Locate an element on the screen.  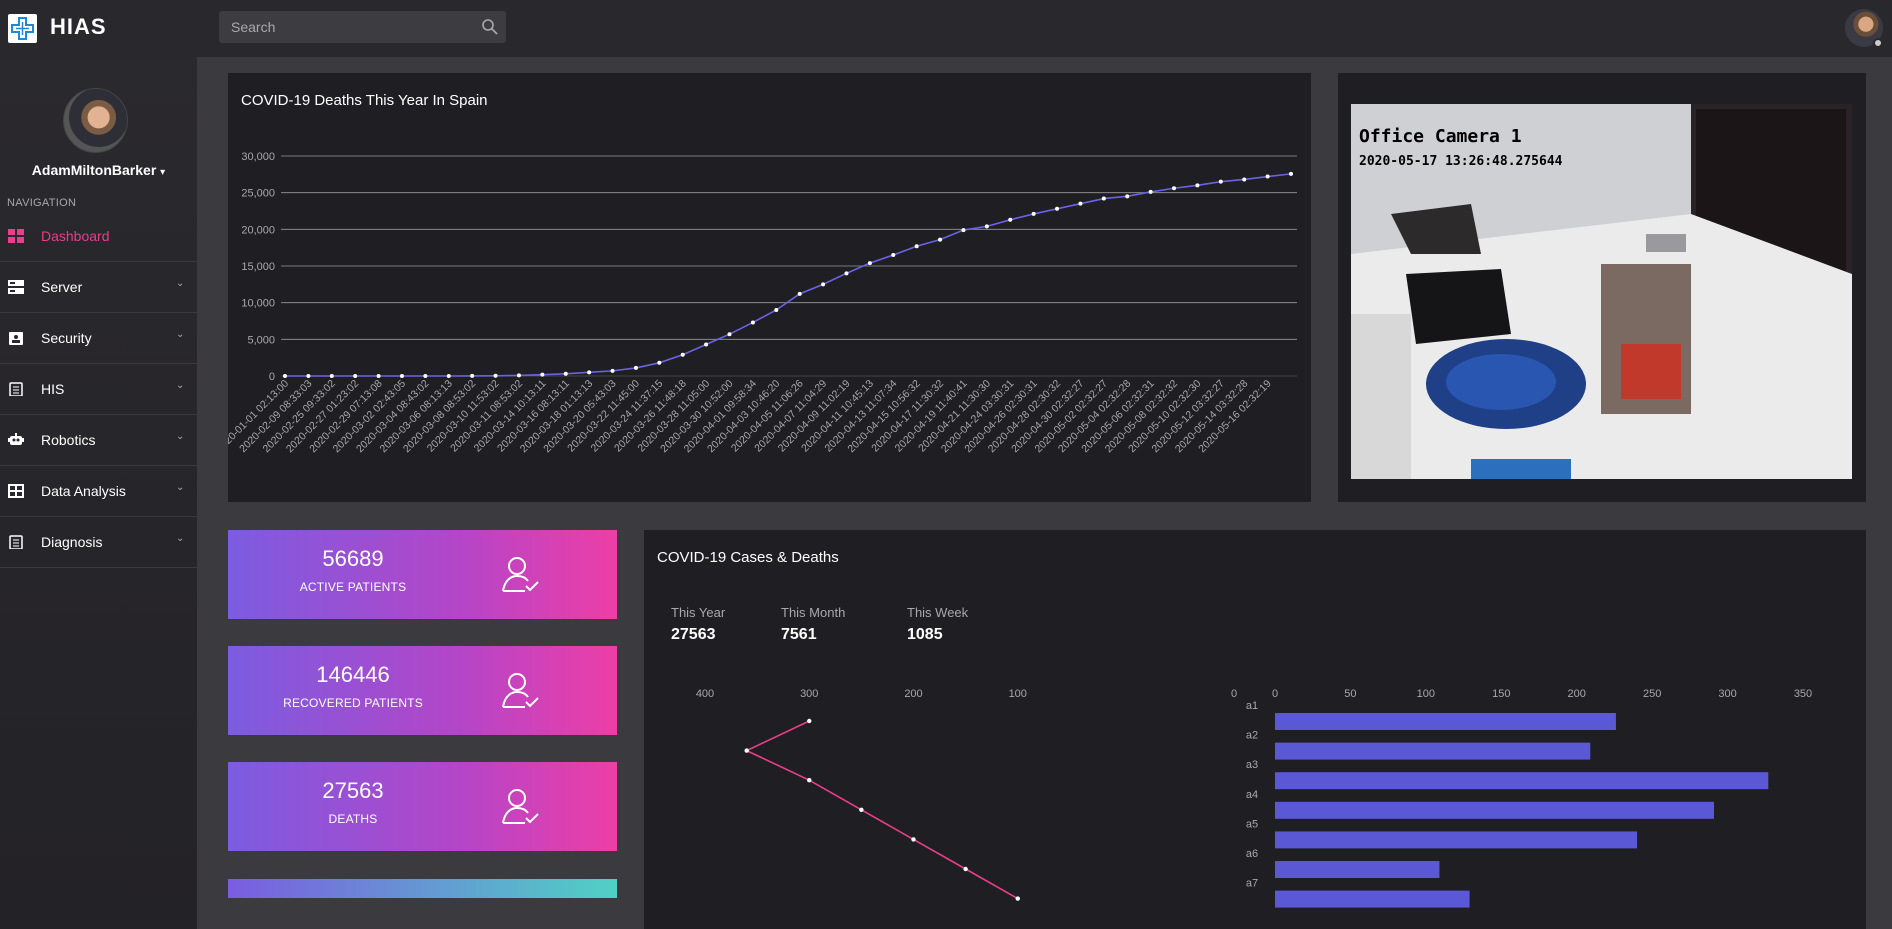
y-tick-label: 10,000 is located at coordinates (258, 304).